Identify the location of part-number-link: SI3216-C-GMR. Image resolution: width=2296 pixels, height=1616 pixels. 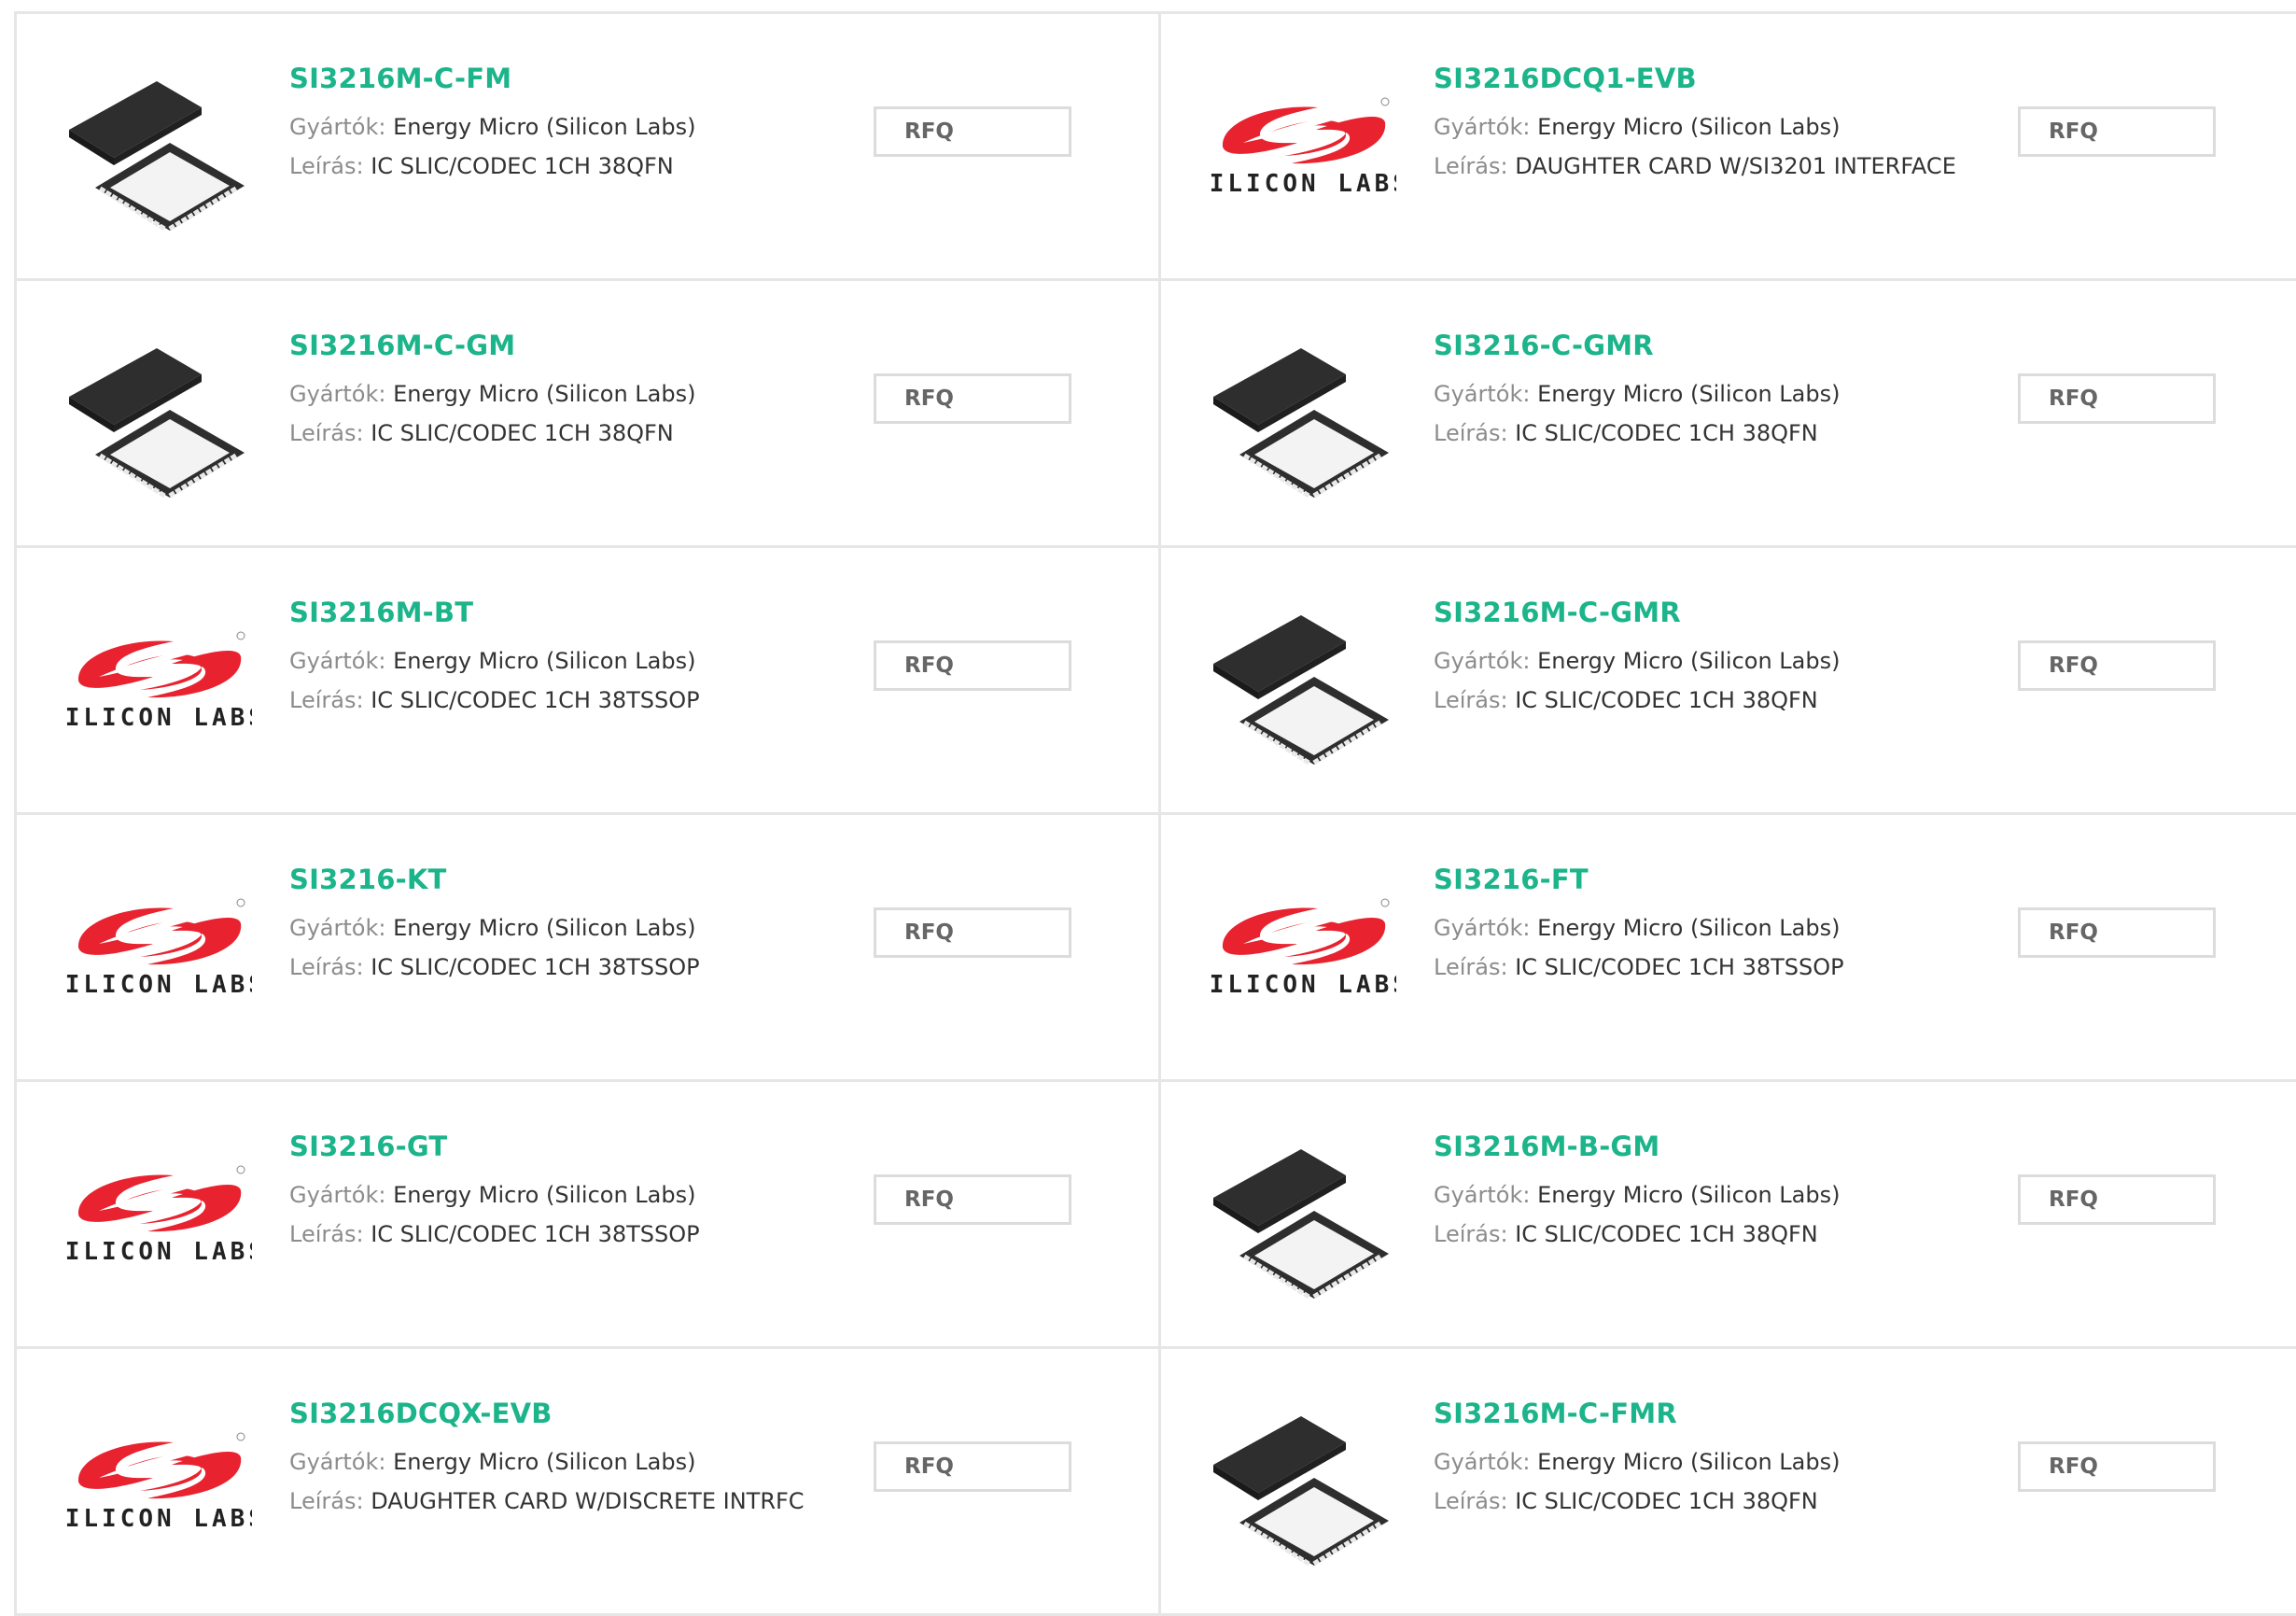
(1637, 345).